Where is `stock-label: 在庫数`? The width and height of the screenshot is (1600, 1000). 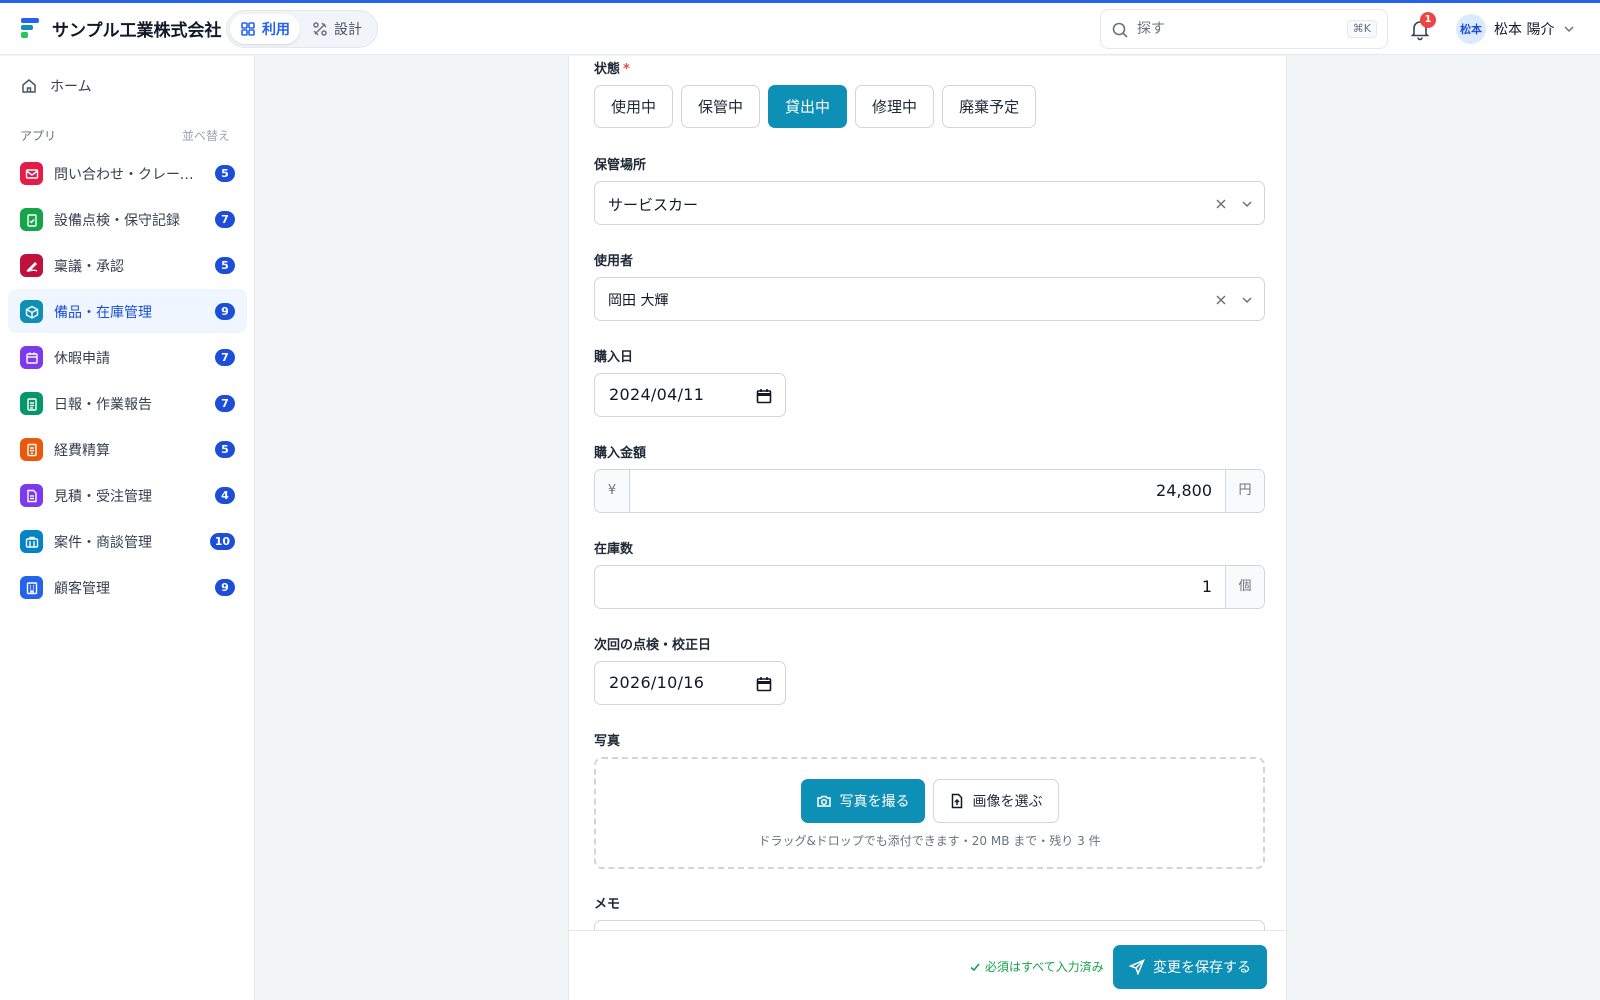 stock-label: 在庫数 is located at coordinates (614, 549).